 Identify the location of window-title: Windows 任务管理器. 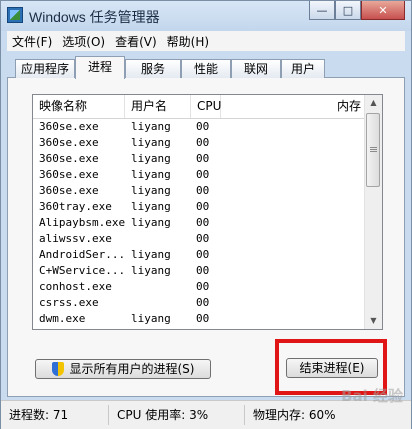
(94, 17).